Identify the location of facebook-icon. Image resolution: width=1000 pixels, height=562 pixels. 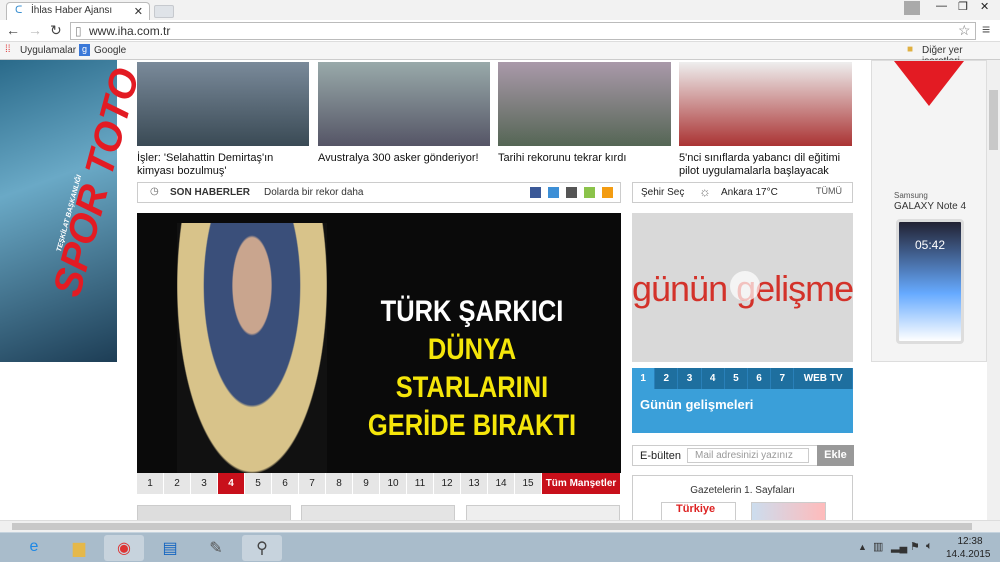
(535, 192).